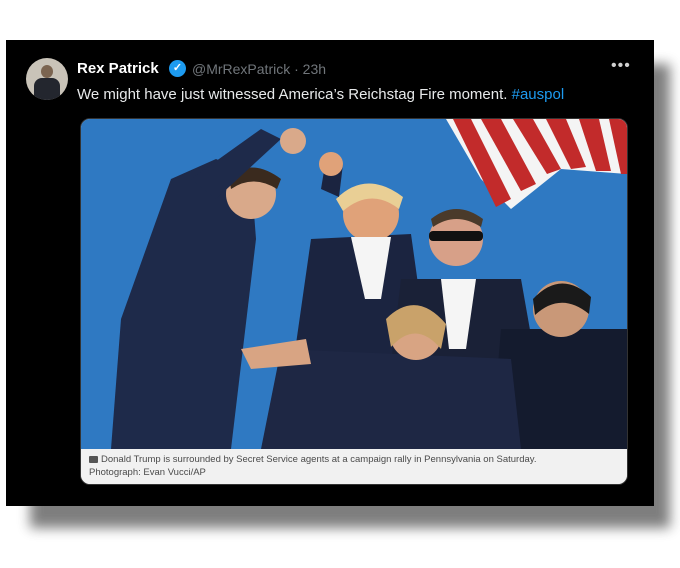  I want to click on display-name: Rex Patrick, so click(118, 68).